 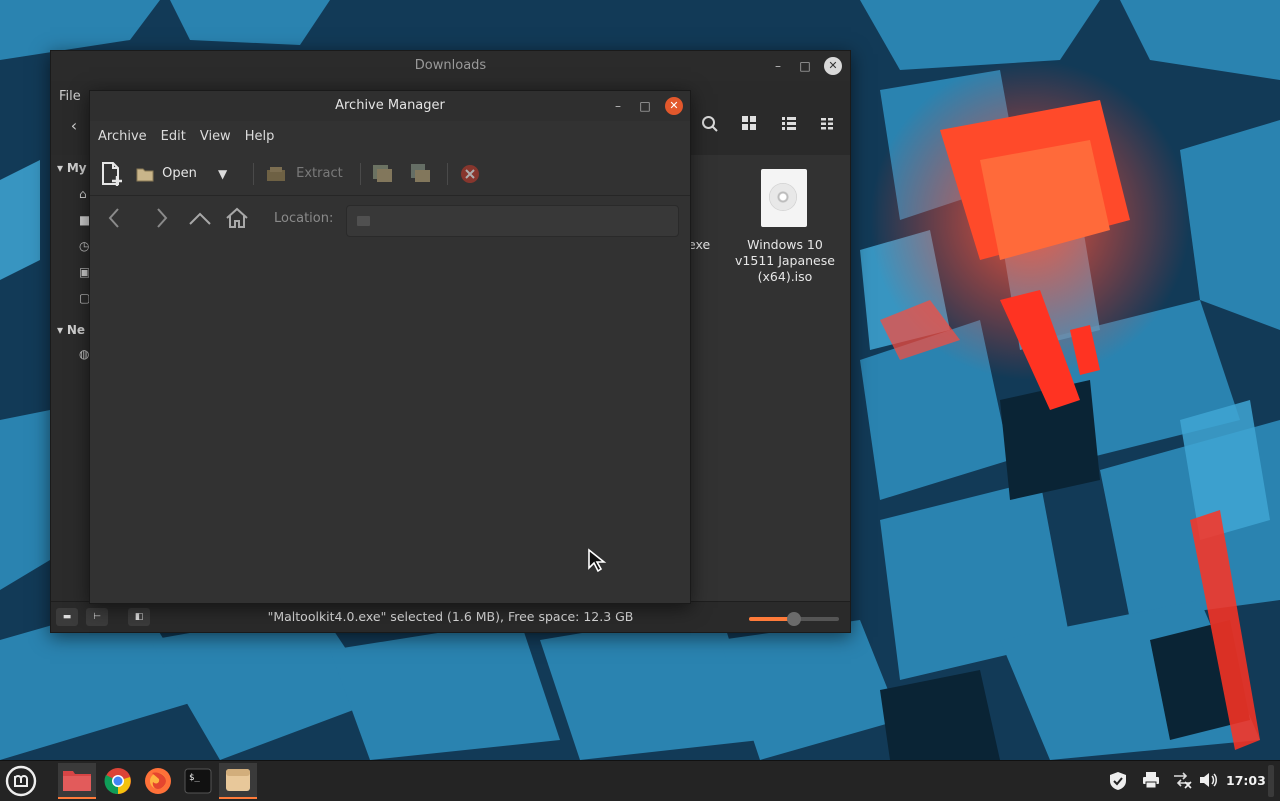 I want to click on location-input, so click(x=512, y=221).